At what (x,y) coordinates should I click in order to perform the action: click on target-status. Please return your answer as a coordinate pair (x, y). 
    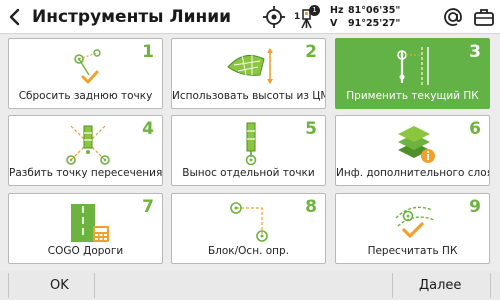
    Looking at the image, I should click on (274, 17).